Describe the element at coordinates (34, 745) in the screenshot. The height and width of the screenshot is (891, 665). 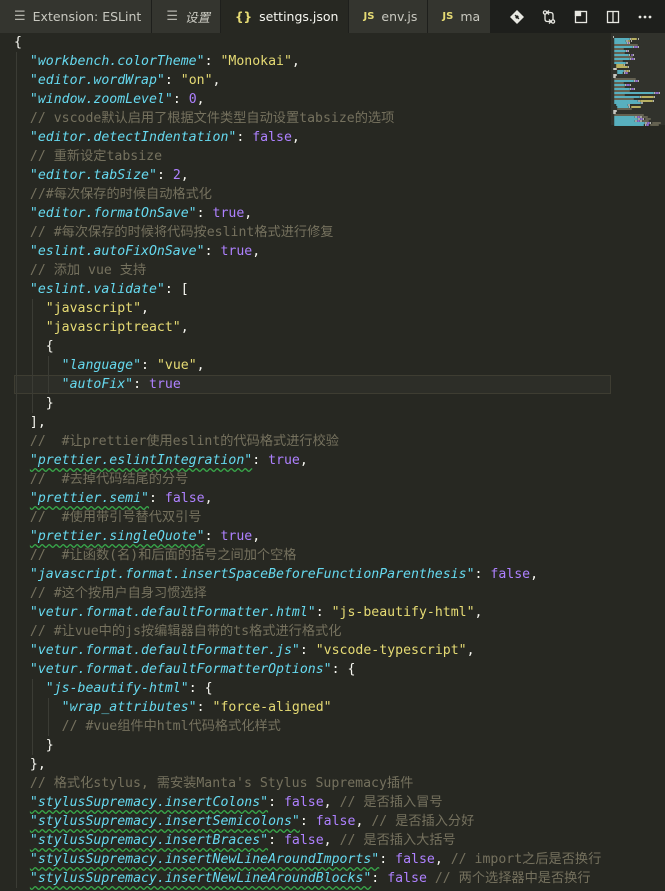
I see `code-token: }` at that location.